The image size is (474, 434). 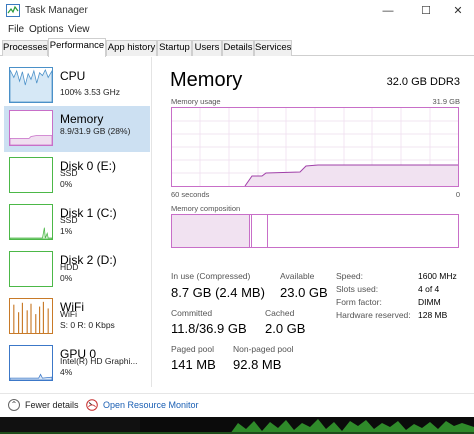 I want to click on speed-value: 1600 MHz, so click(x=437, y=276).